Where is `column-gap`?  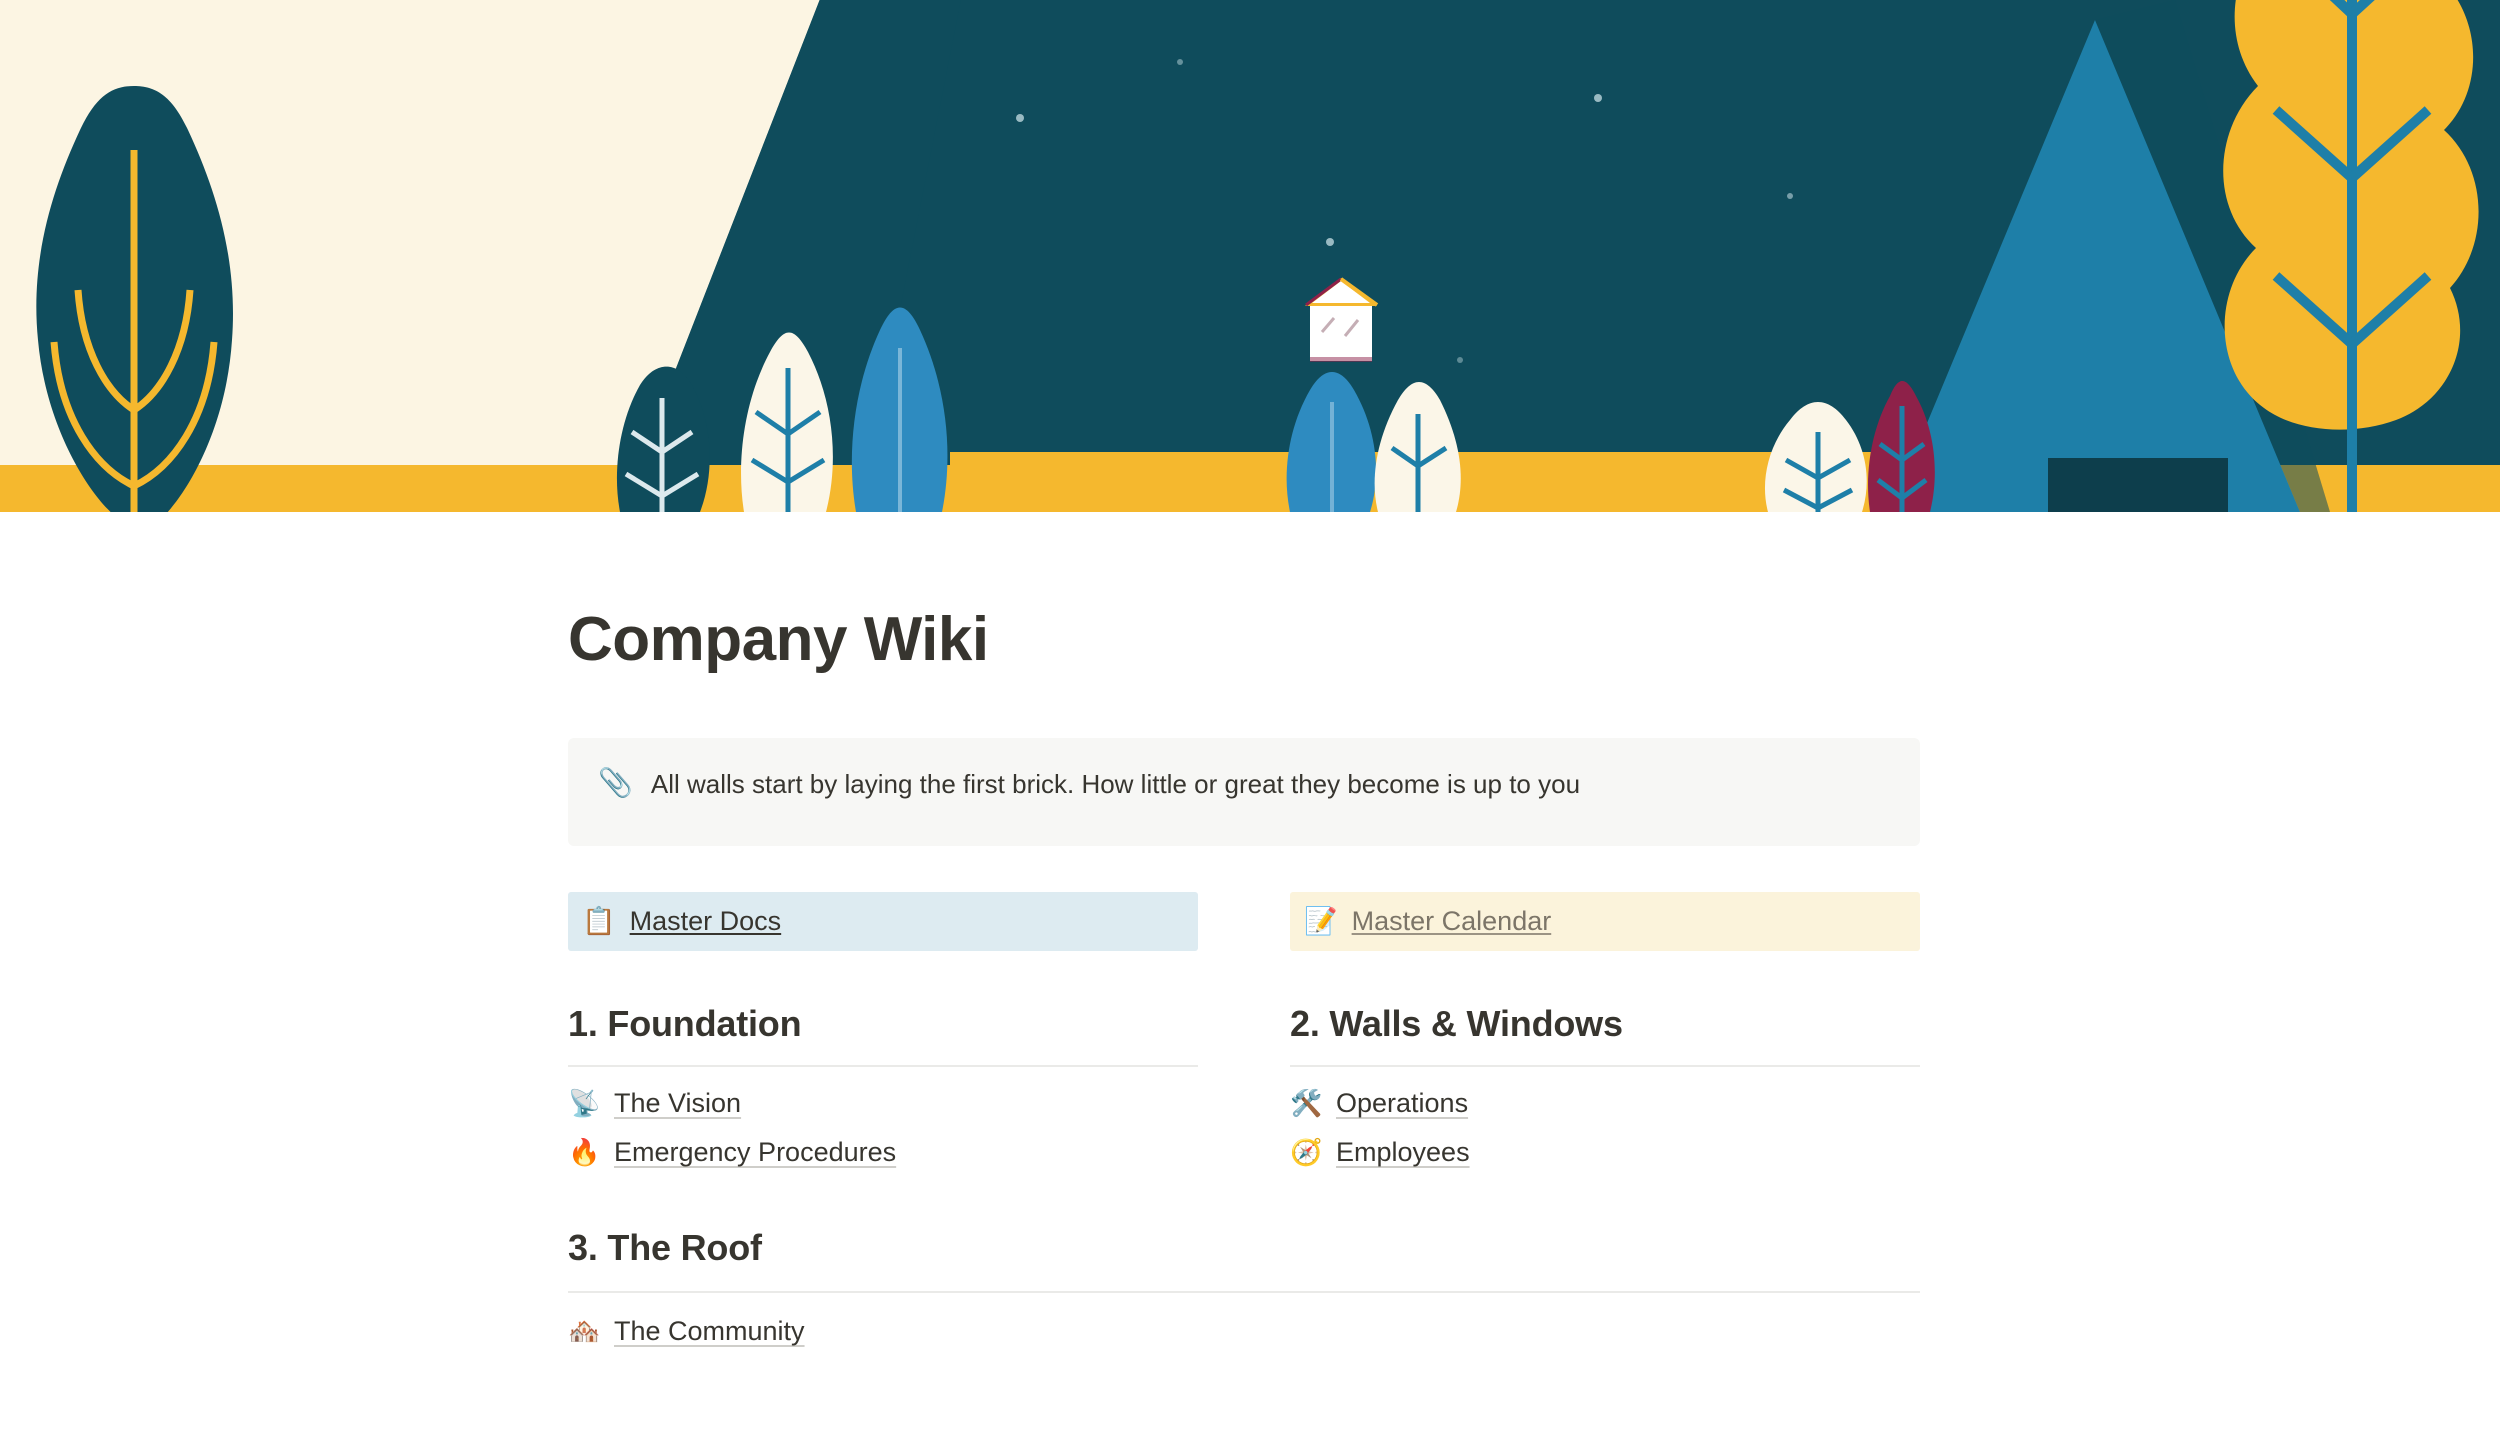
column-gap is located at coordinates (1244, 1034).